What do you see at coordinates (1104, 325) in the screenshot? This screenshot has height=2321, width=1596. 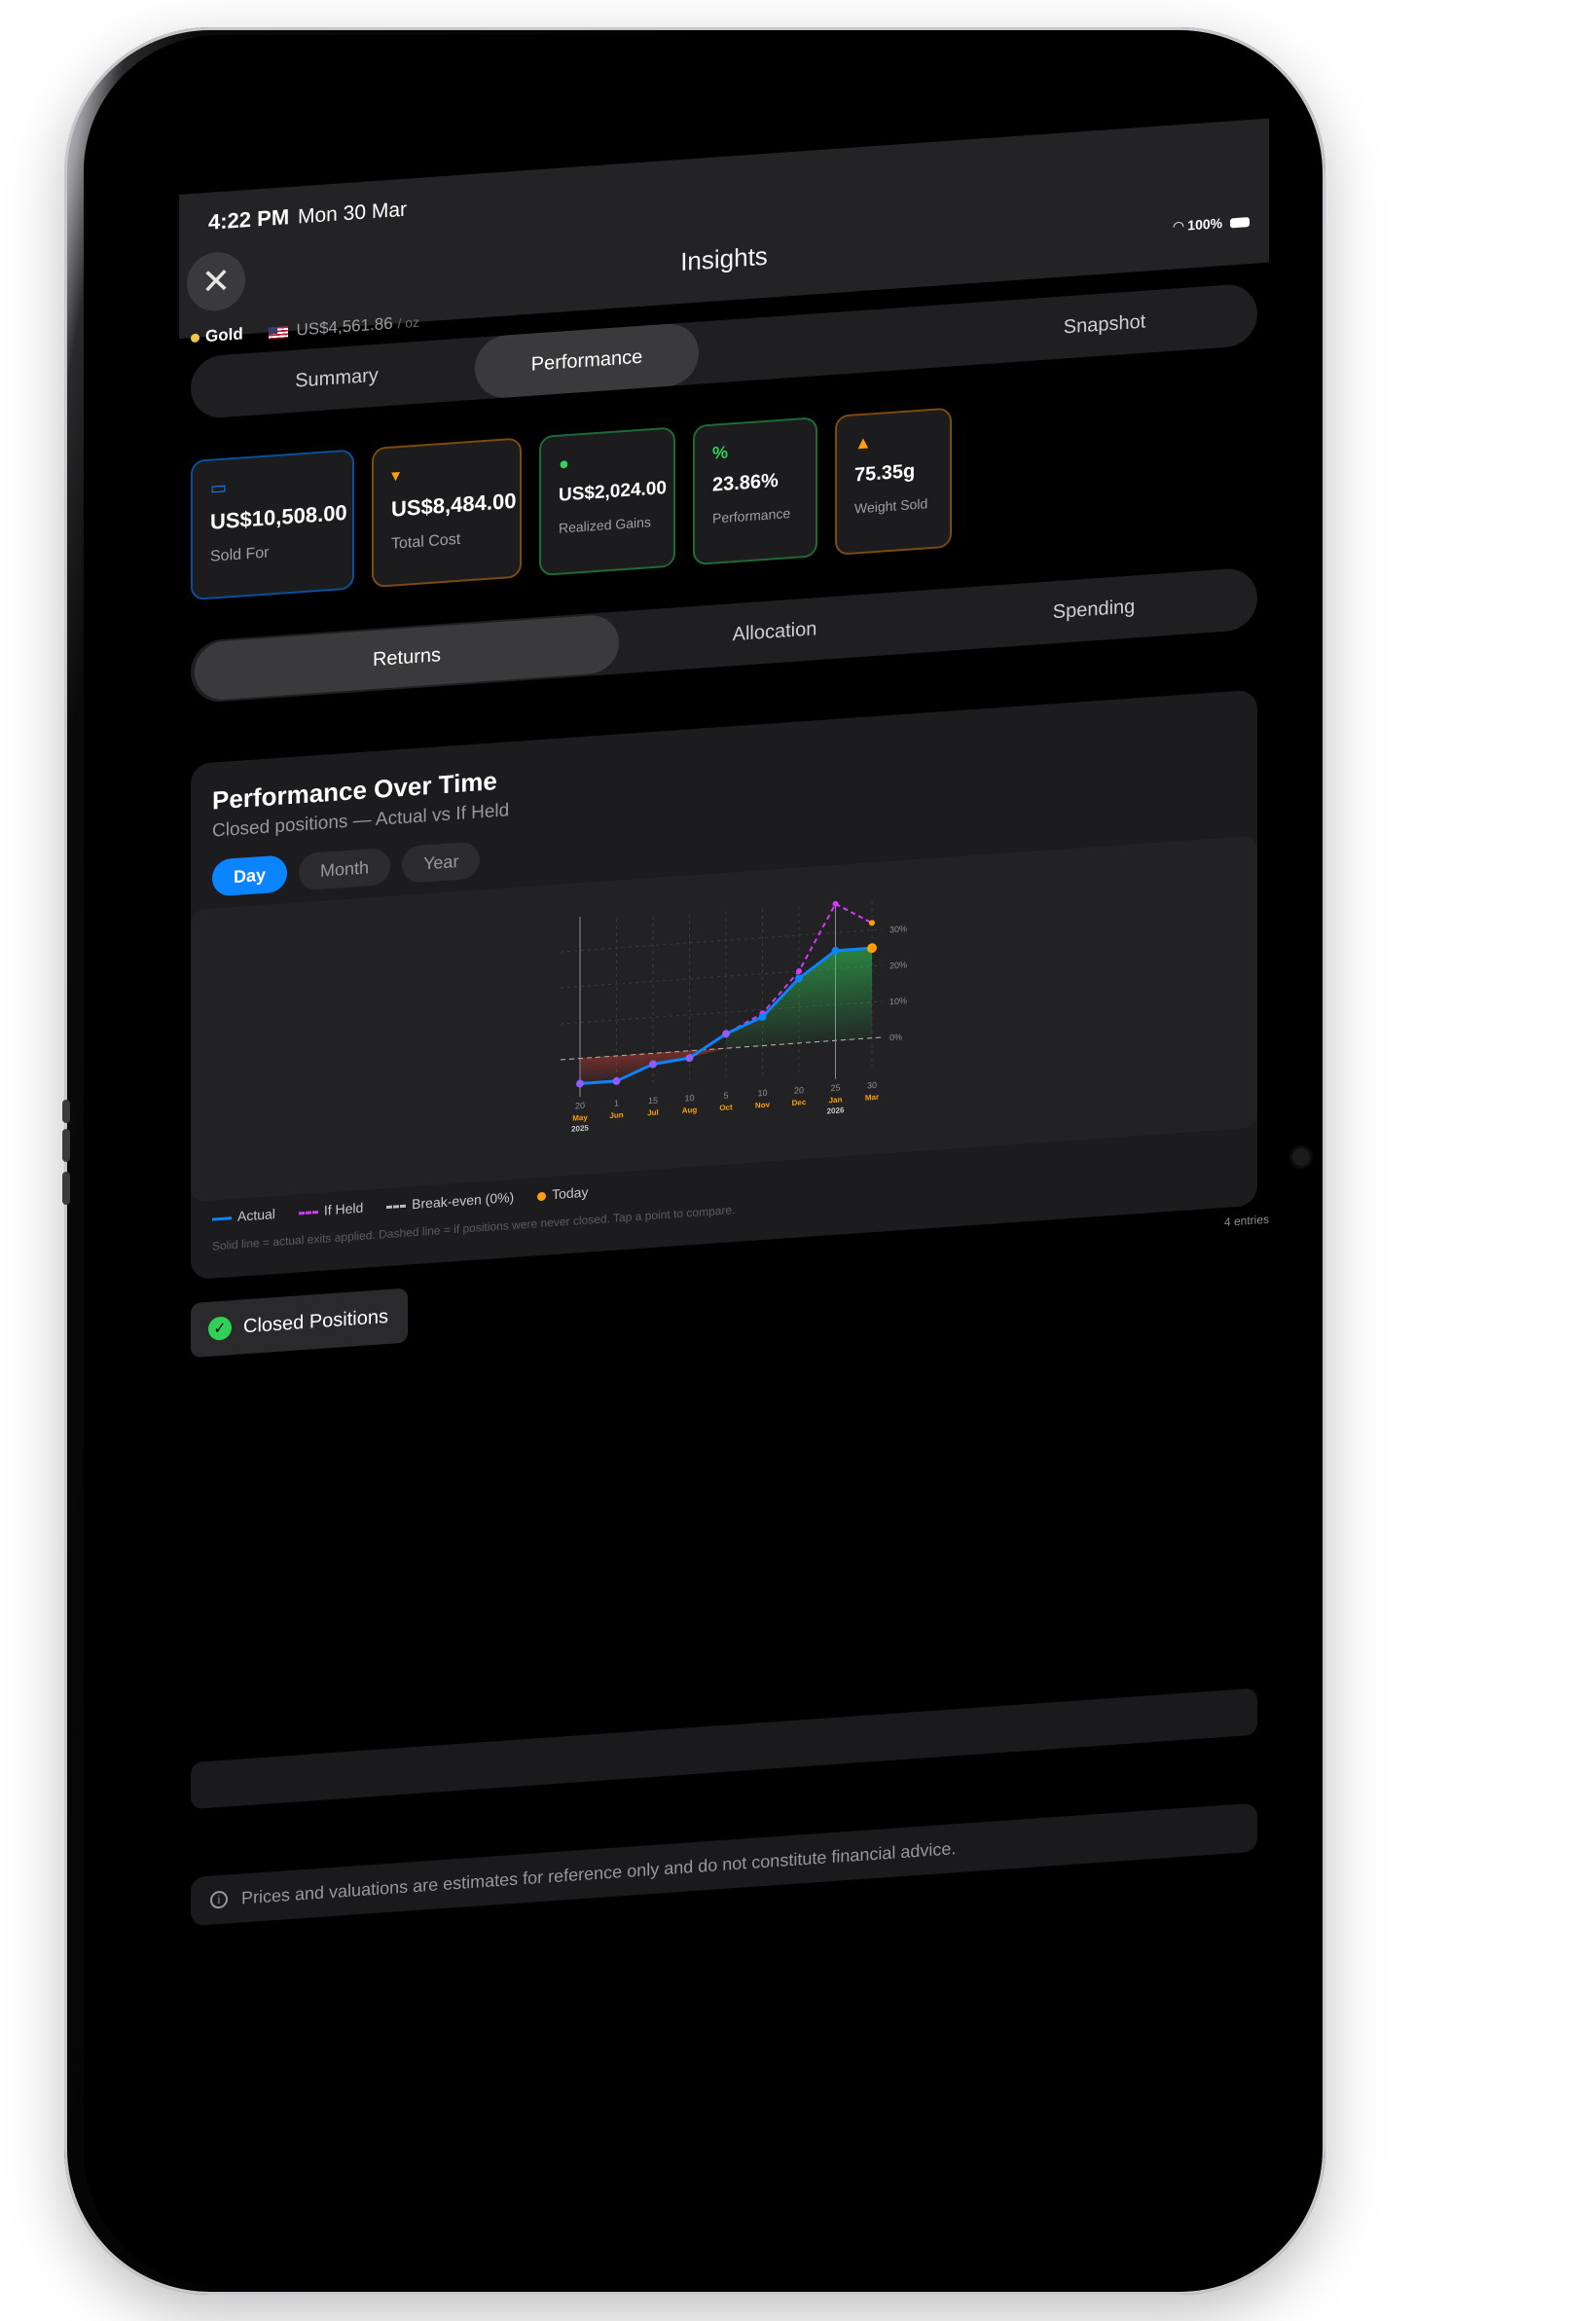 I see `tab-snapshot-label: Snapshot` at bounding box center [1104, 325].